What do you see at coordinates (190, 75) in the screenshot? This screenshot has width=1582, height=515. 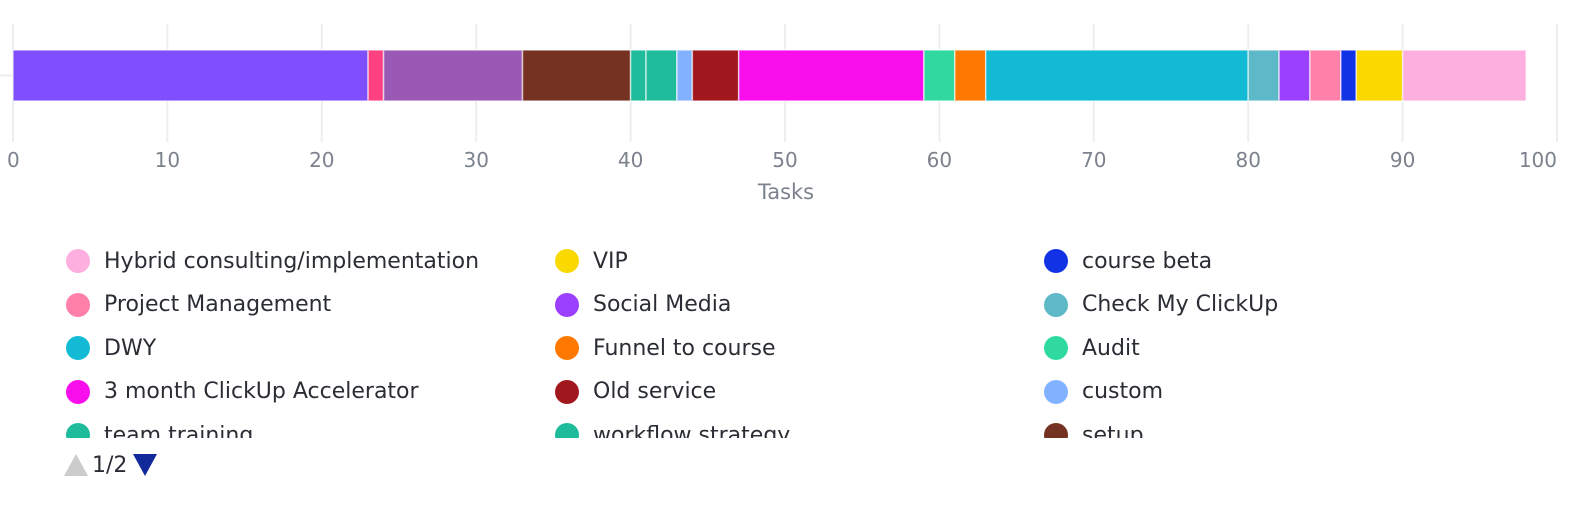 I see `bar-segment: (page 2 item A): 23` at bounding box center [190, 75].